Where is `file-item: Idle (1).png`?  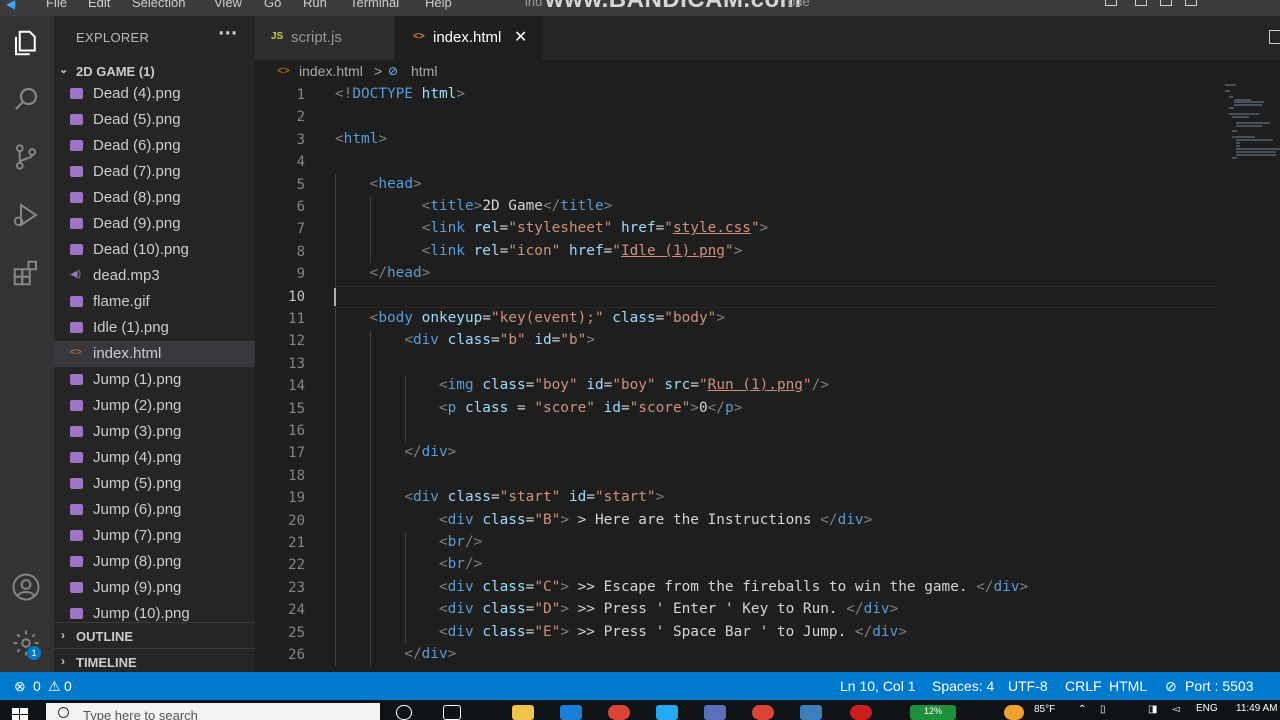
file-item: Idle (1).png is located at coordinates (154, 328).